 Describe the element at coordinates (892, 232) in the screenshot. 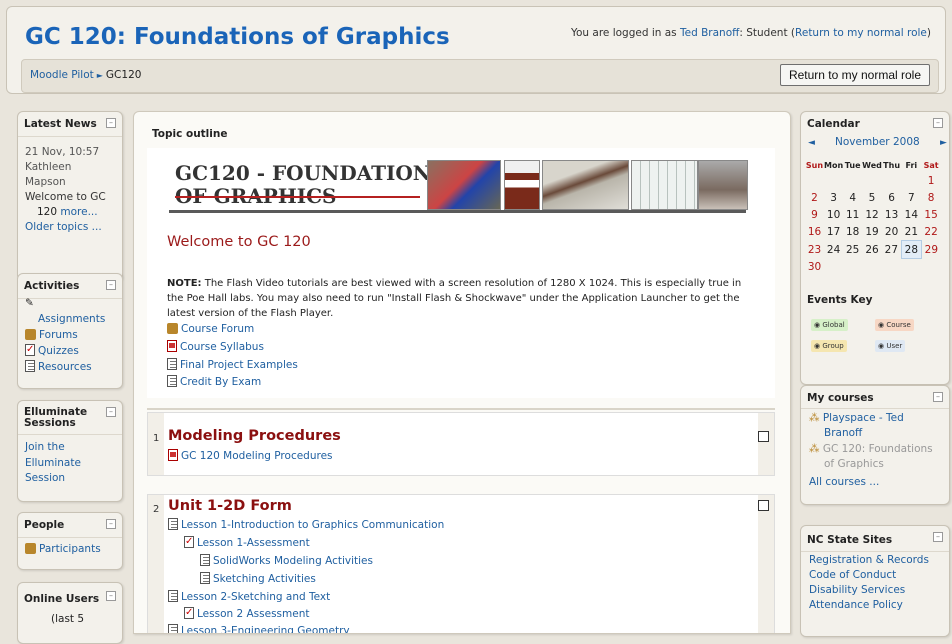

I see `calendar-day: 20` at that location.